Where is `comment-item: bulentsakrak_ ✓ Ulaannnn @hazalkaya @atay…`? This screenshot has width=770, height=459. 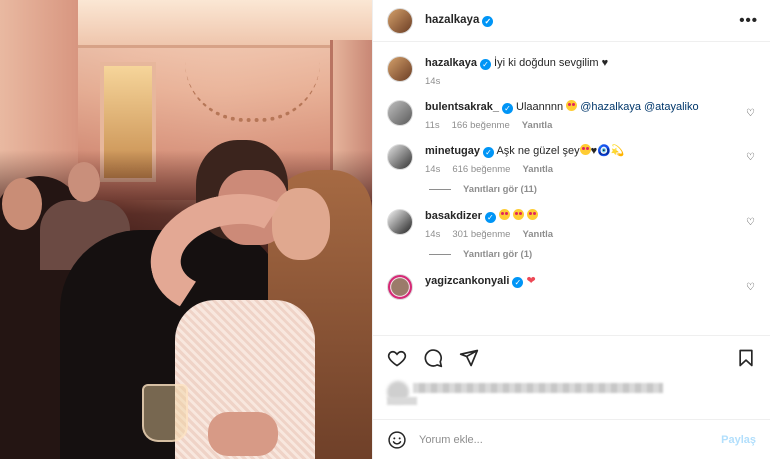 comment-item: bulentsakrak_ ✓ Ulaannnn @hazalkaya @atay… is located at coordinates (571, 115).